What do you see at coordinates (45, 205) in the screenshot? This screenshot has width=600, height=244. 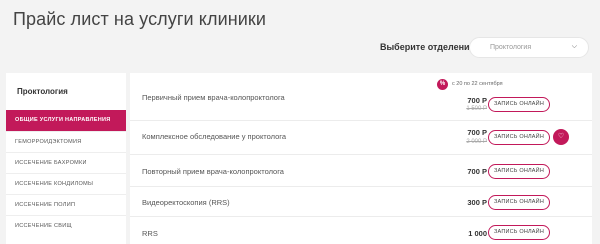 I see `sidebar-item-label: ИССЕЧЕНИЕ ПОЛИП` at bounding box center [45, 205].